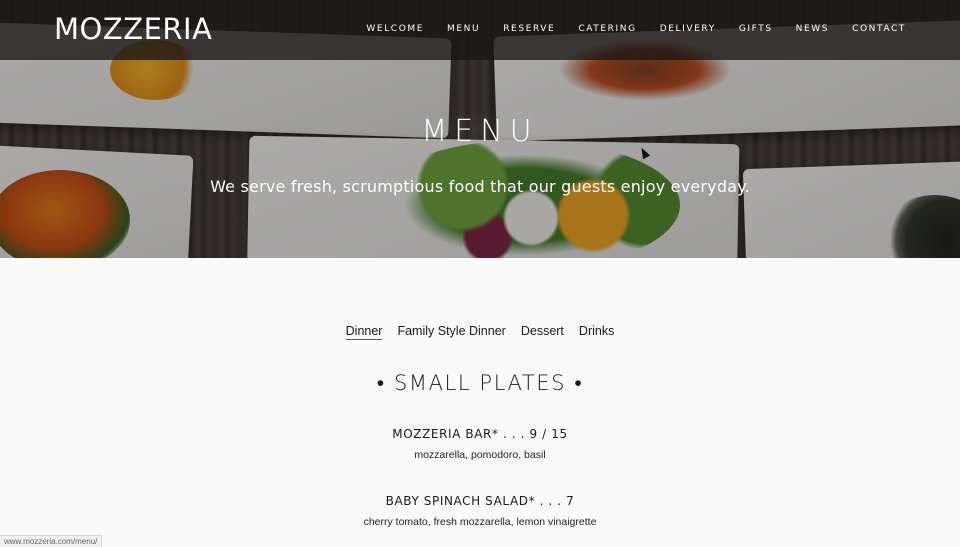 This screenshot has width=960, height=547. What do you see at coordinates (480, 455) in the screenshot?
I see `menu-item-description: mozzarella, pomodoro, basil` at bounding box center [480, 455].